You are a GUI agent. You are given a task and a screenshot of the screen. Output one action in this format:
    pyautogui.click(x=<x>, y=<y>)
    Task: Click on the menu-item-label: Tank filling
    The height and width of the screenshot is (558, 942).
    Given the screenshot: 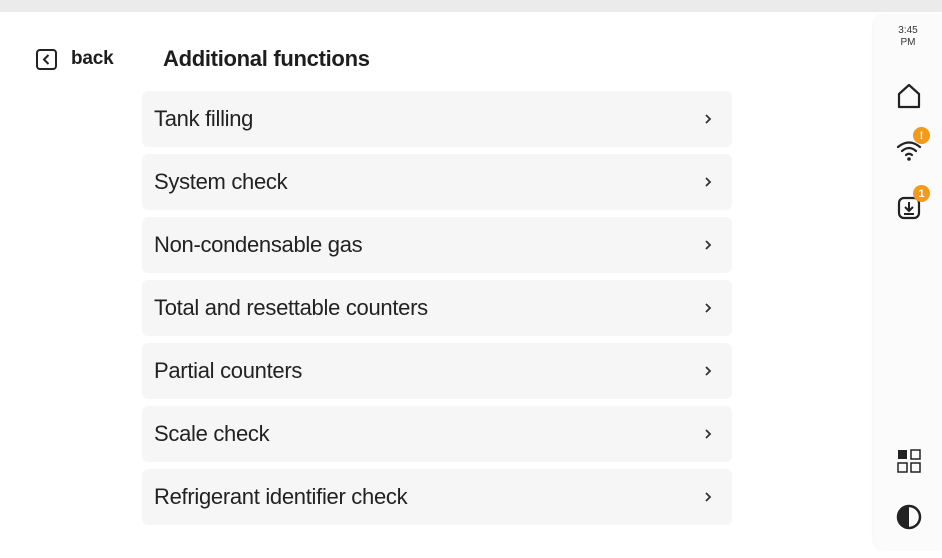 What is the action you would take?
    pyautogui.click(x=204, y=118)
    